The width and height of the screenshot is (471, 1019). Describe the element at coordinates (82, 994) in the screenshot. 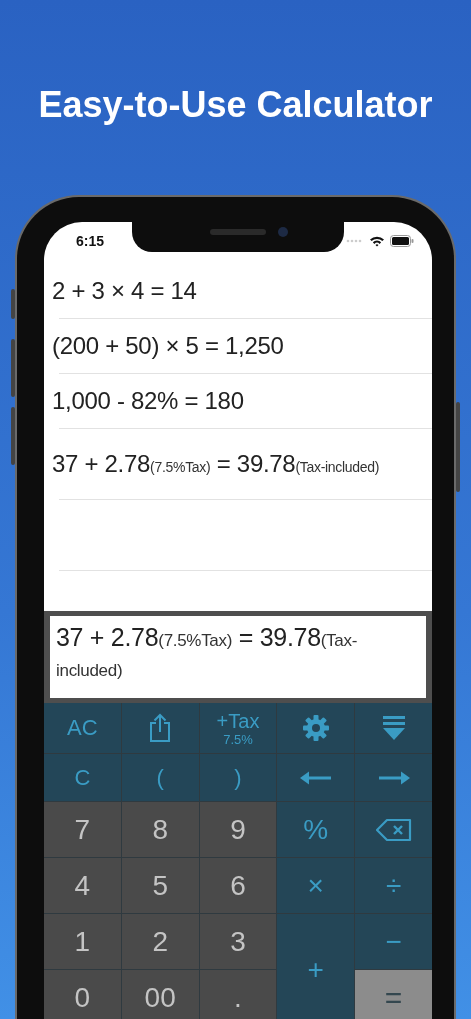

I see `calculator-key: 0` at that location.